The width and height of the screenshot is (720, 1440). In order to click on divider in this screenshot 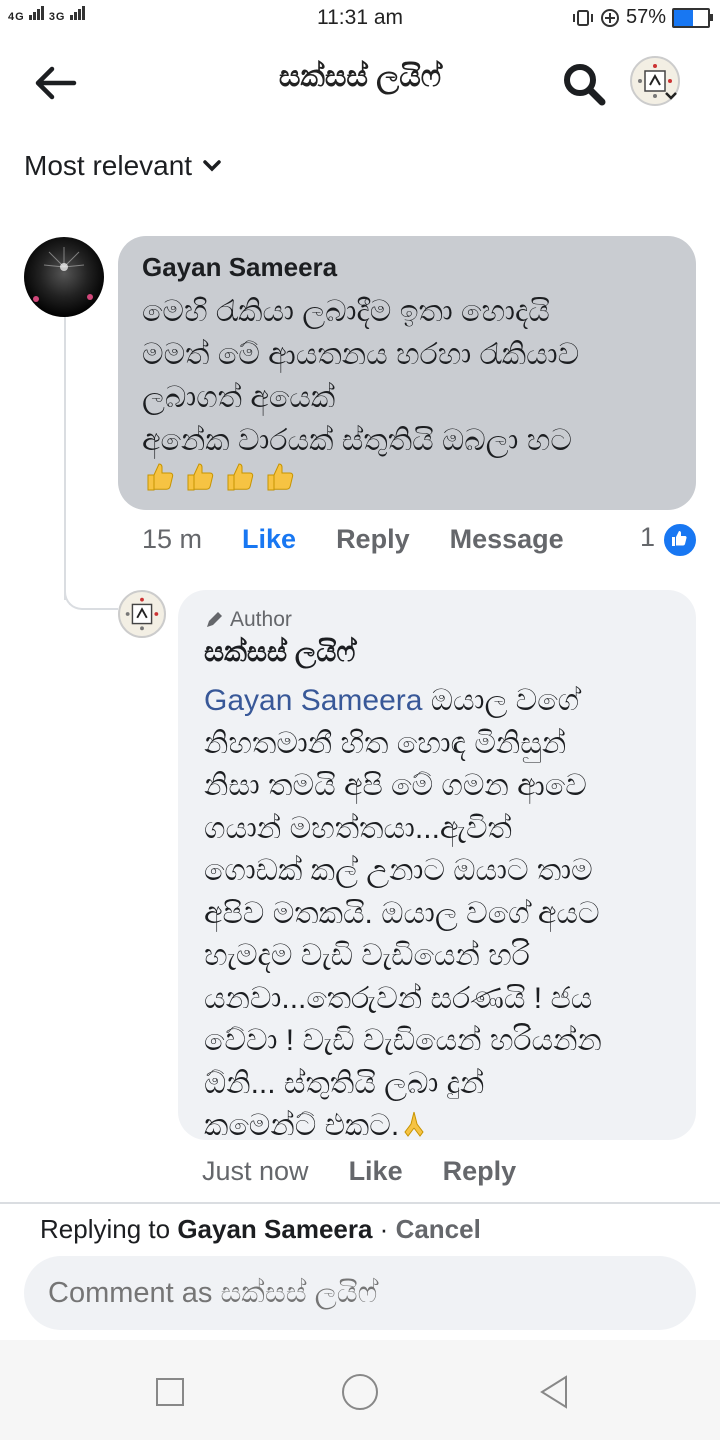, I will do `click(360, 1203)`.